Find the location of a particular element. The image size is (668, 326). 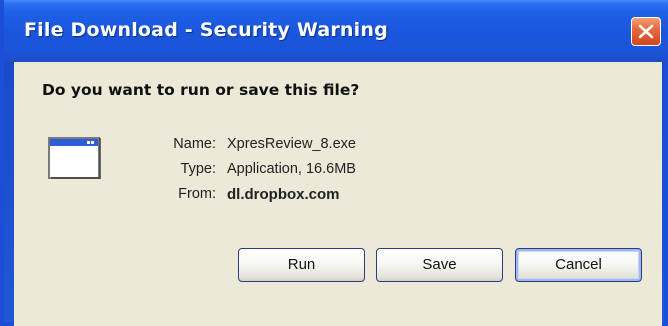

close-button is located at coordinates (646, 31).